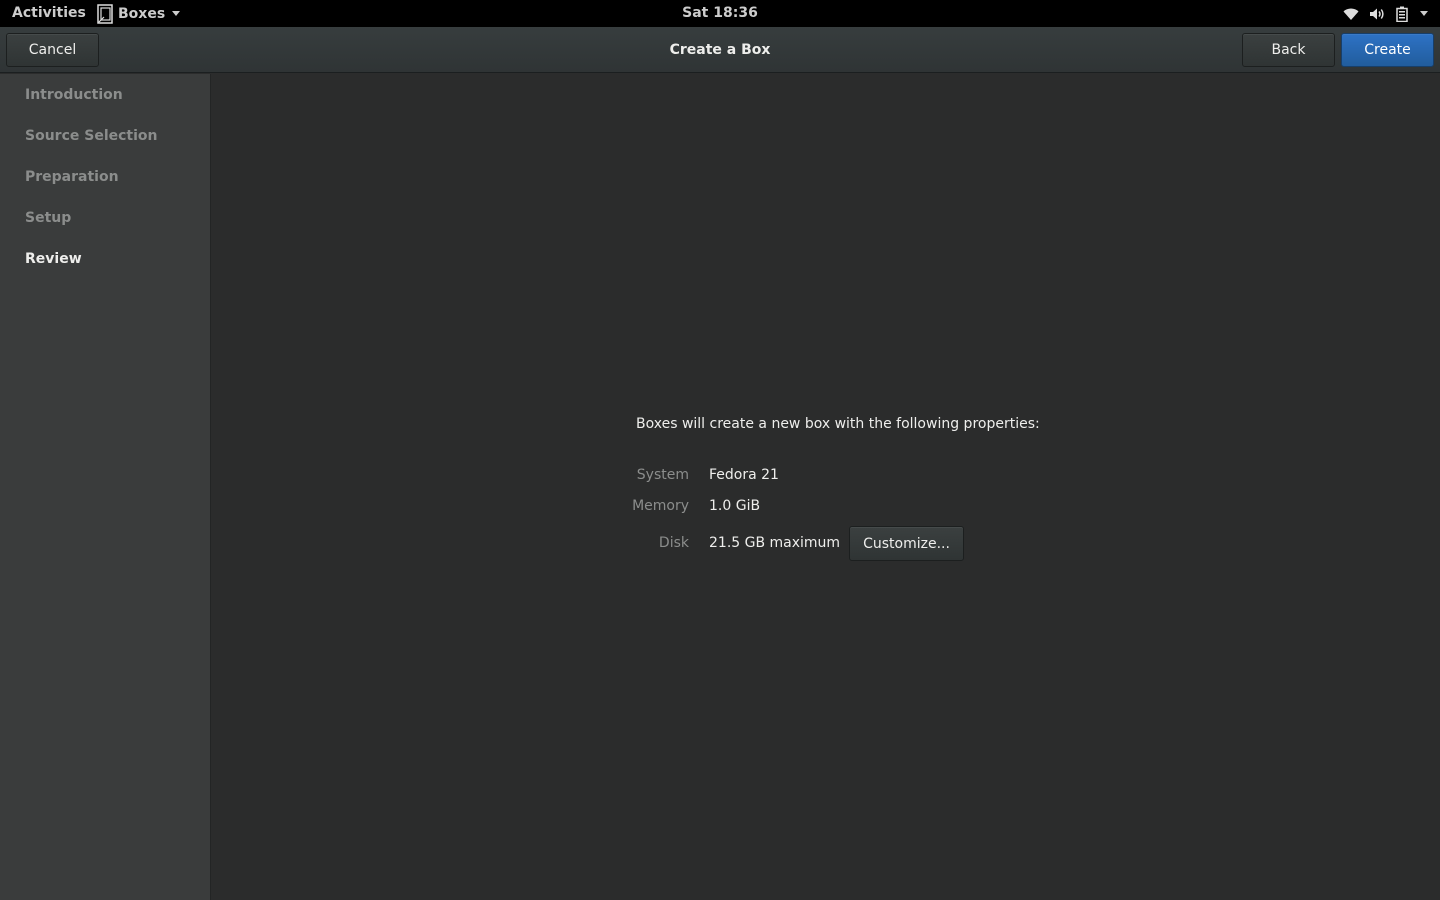 The width and height of the screenshot is (1440, 900). I want to click on app-menu: Boxes, so click(138, 13).